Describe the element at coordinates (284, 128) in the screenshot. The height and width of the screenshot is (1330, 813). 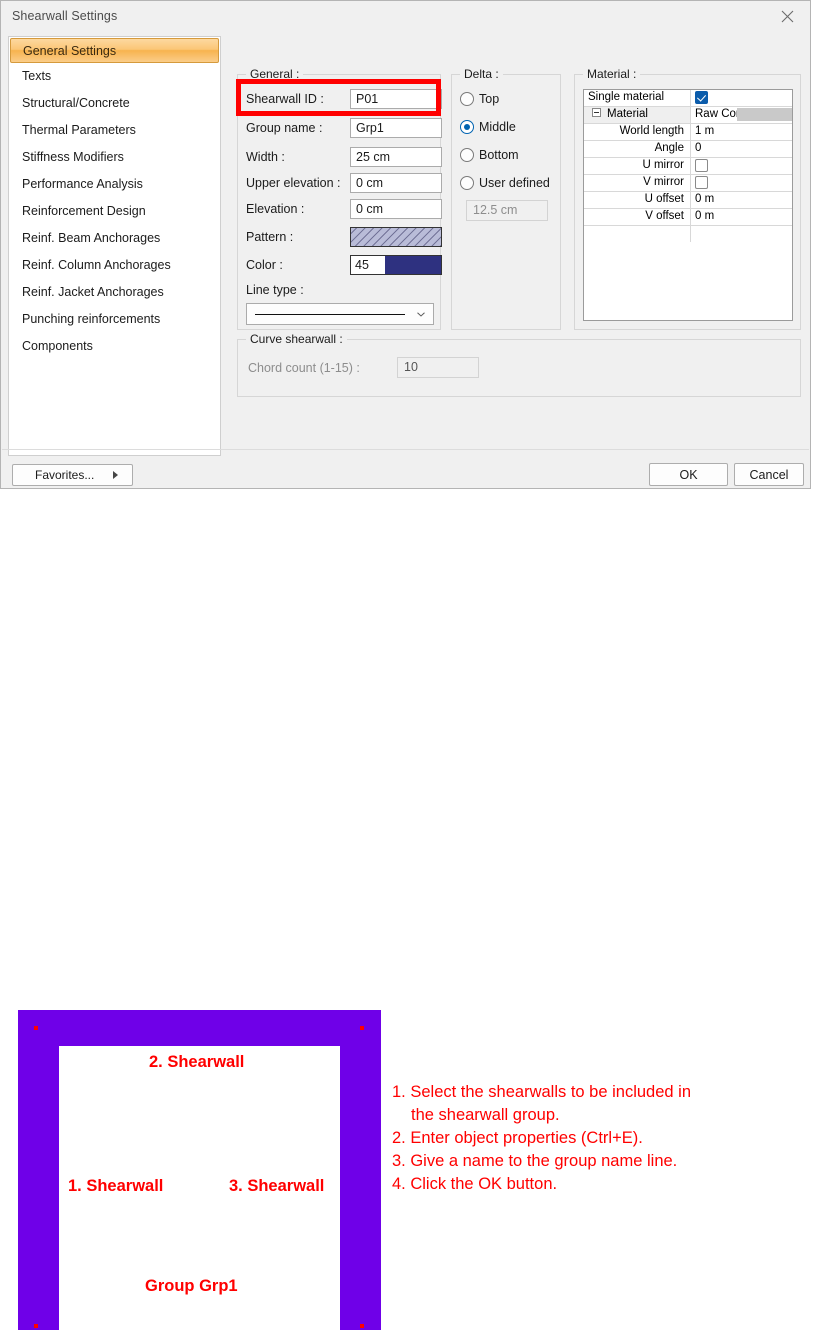
I see `group-name-label: Group name :` at that location.